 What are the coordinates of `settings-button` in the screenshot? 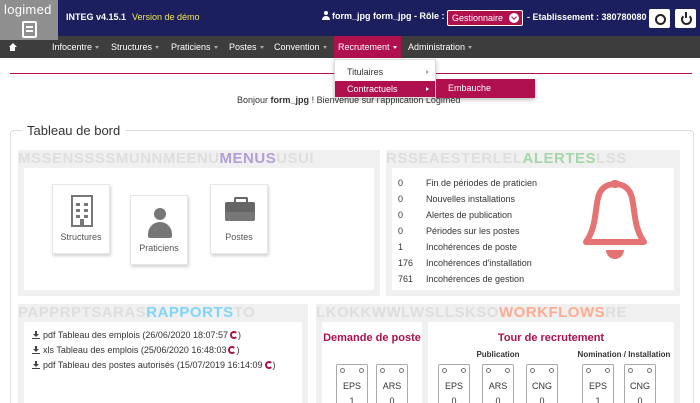 It's located at (659, 18).